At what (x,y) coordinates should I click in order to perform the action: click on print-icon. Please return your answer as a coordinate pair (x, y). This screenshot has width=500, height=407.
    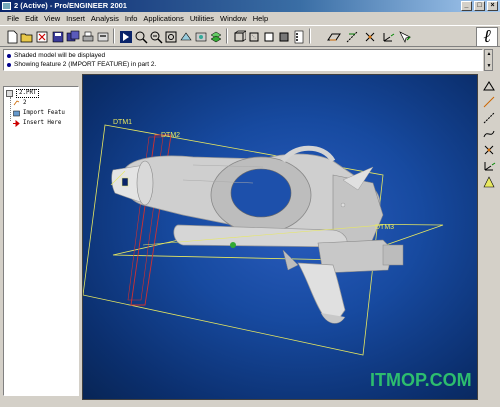
    Looking at the image, I should click on (87, 36).